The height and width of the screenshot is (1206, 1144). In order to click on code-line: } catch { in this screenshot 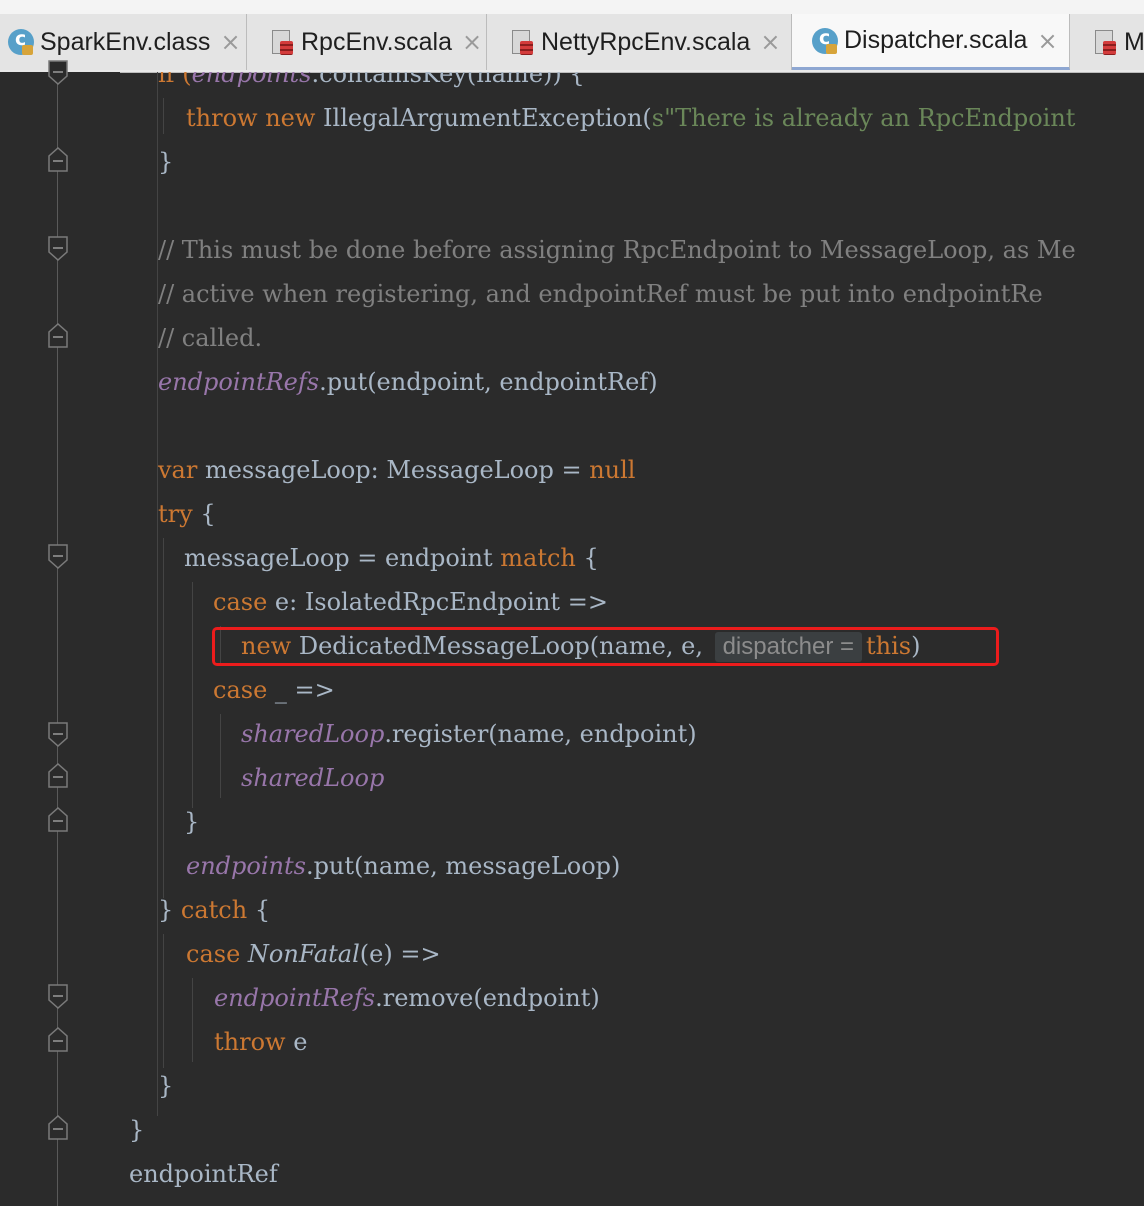, I will do `click(214, 910)`.